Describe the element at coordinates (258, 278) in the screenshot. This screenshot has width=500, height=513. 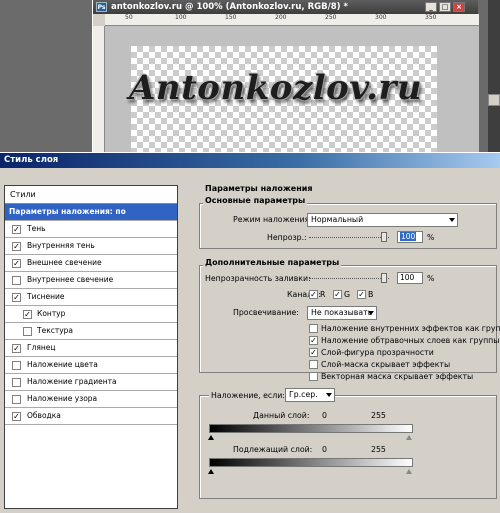
I see `fill-opacity-label: Непрозрачность заливки:` at that location.